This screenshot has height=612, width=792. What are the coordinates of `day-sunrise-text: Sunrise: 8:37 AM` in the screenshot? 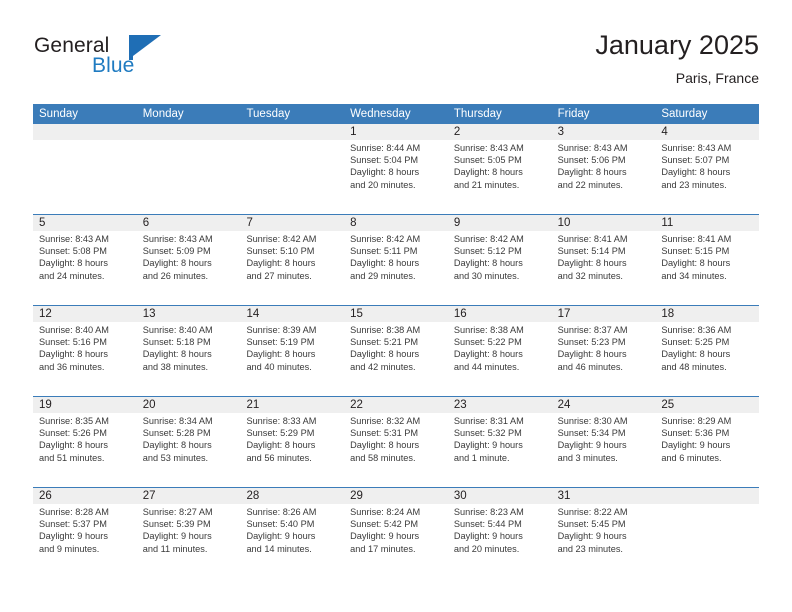 It's located at (592, 330).